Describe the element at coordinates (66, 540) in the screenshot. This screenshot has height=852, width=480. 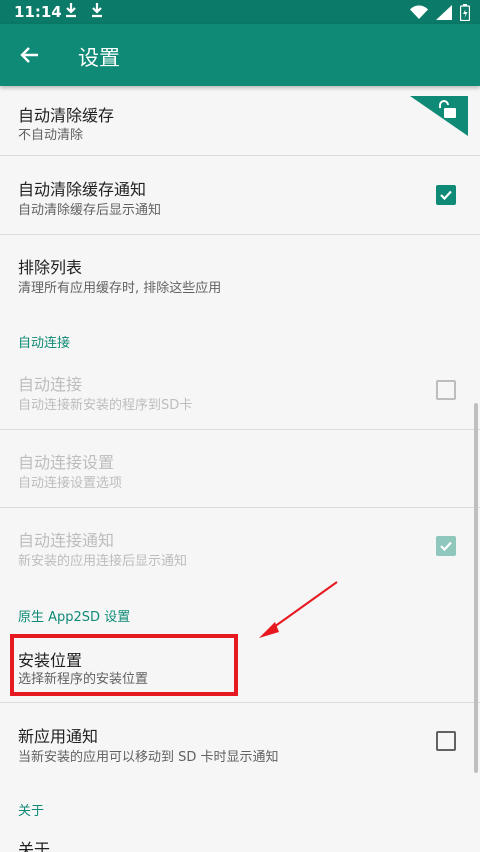
I see `setting-title: 自动连接通知` at that location.